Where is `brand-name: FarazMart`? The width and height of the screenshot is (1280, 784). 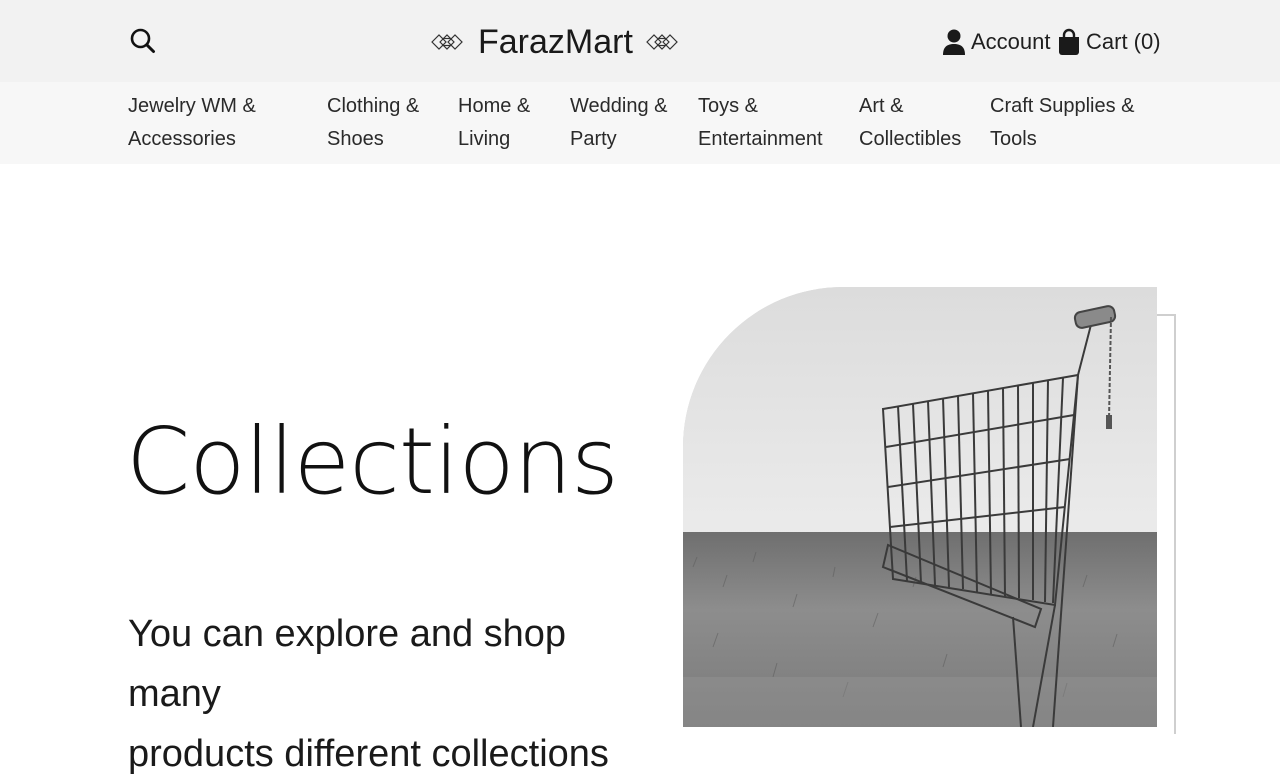 brand-name: FarazMart is located at coordinates (555, 41).